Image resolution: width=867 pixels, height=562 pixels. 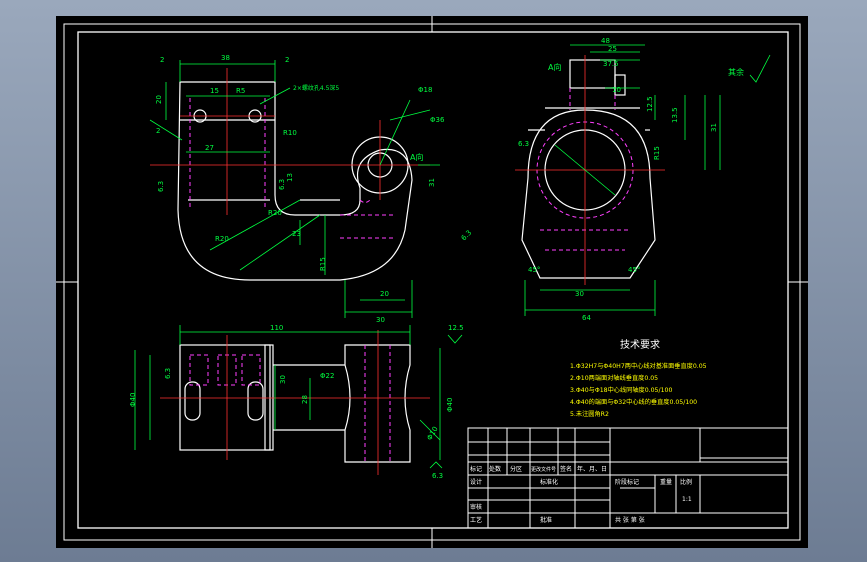 What do you see at coordinates (276, 328) in the screenshot?
I see `dim-110: 110` at bounding box center [276, 328].